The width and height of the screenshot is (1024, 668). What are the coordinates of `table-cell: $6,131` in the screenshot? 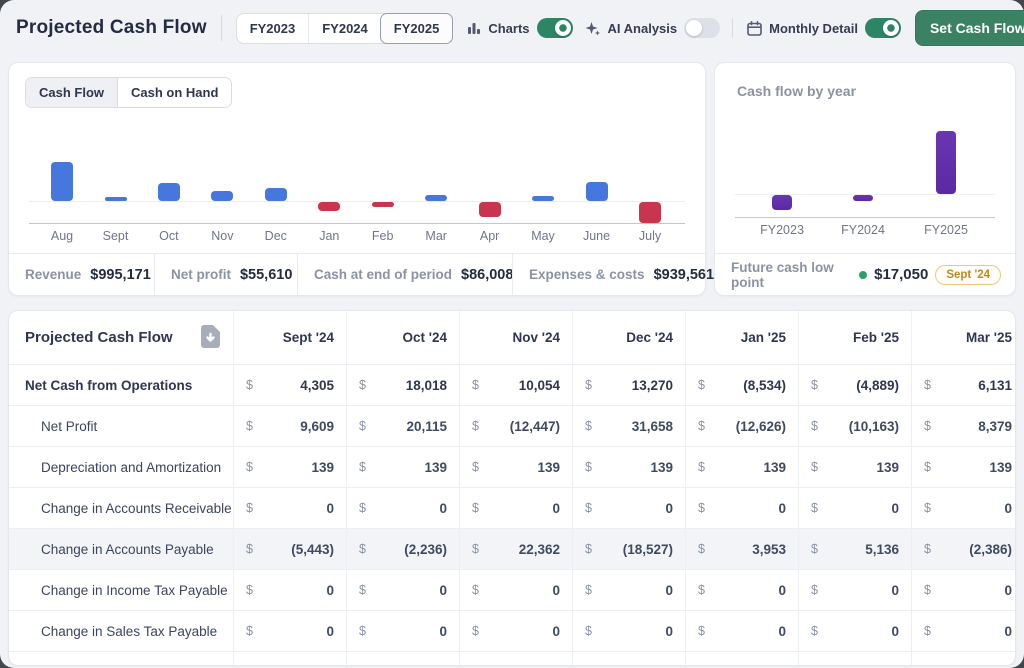 It's located at (963, 385).